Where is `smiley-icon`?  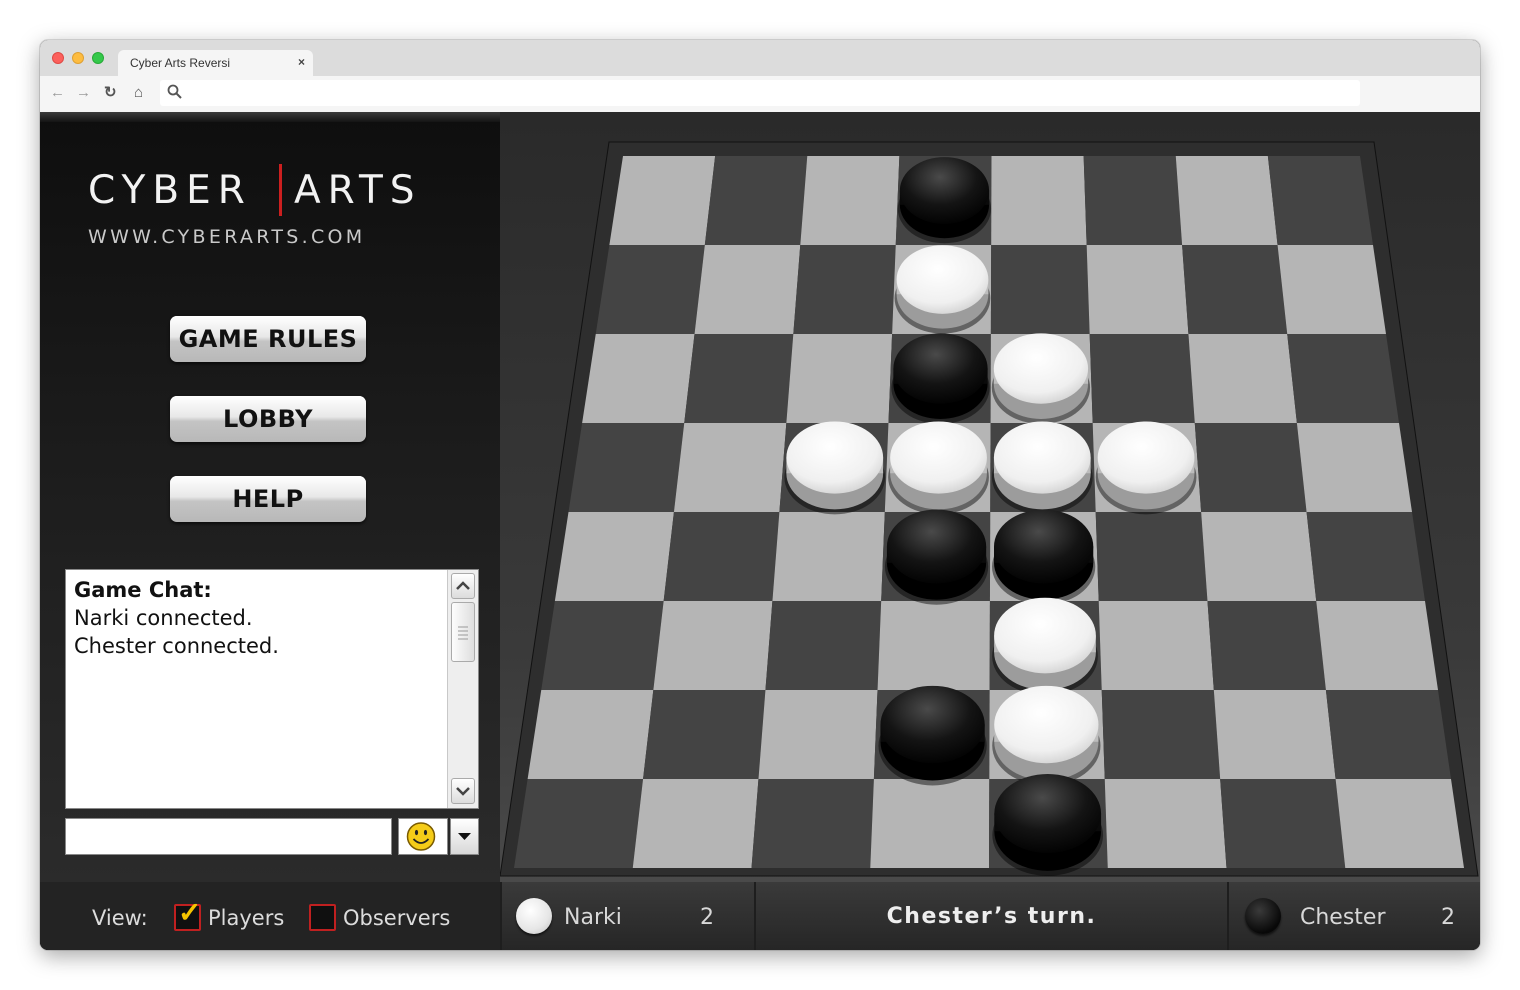 smiley-icon is located at coordinates (421, 836).